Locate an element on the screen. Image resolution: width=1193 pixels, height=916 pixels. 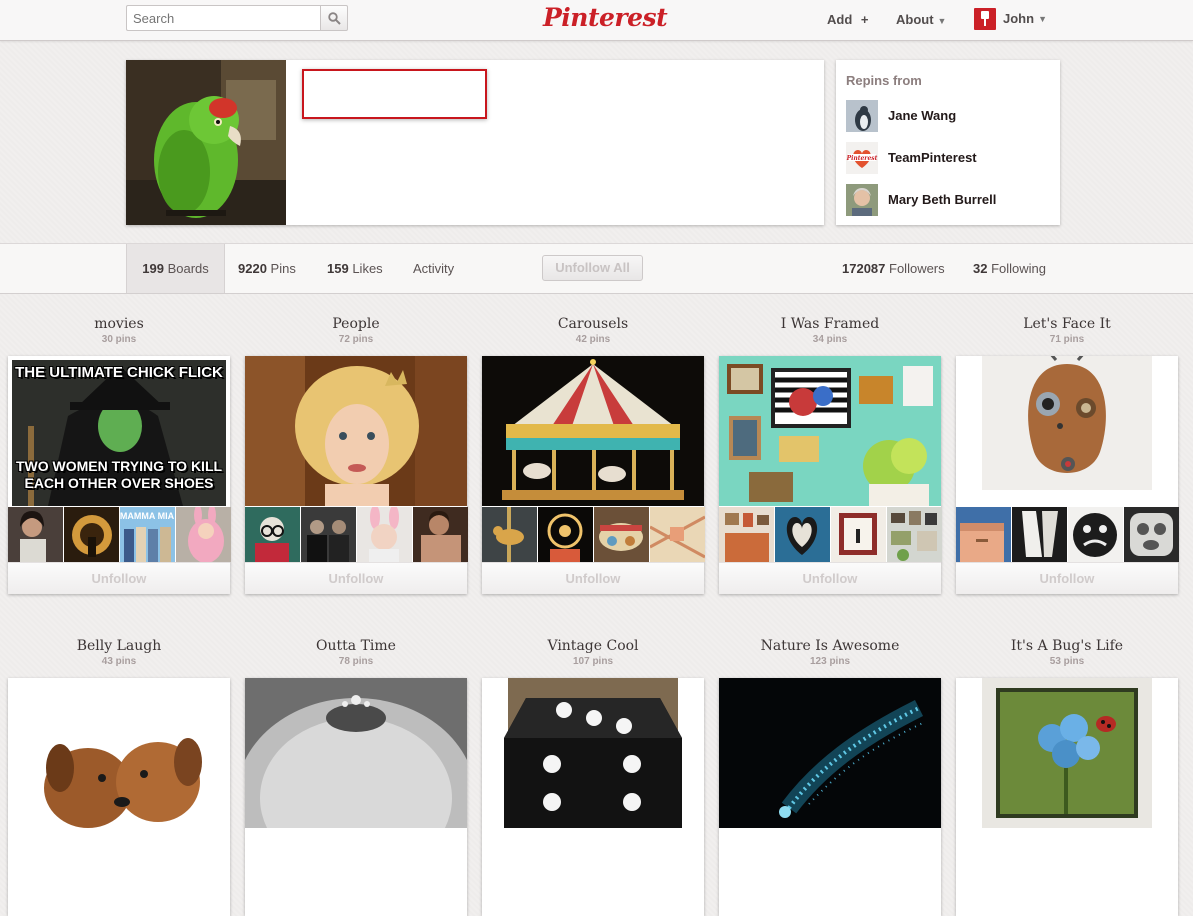
user-menu: John ▼ is located at coordinates (1010, 20).